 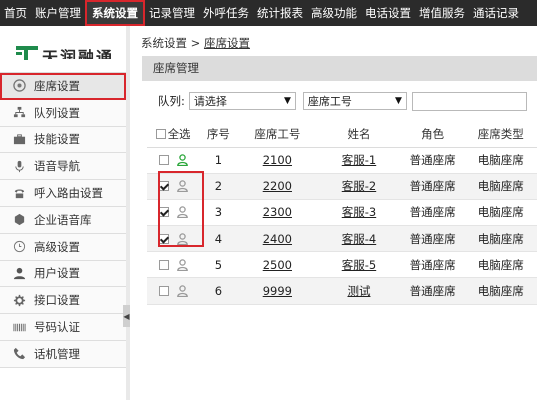 I want to click on select-all-label: 全选, so click(x=179, y=133).